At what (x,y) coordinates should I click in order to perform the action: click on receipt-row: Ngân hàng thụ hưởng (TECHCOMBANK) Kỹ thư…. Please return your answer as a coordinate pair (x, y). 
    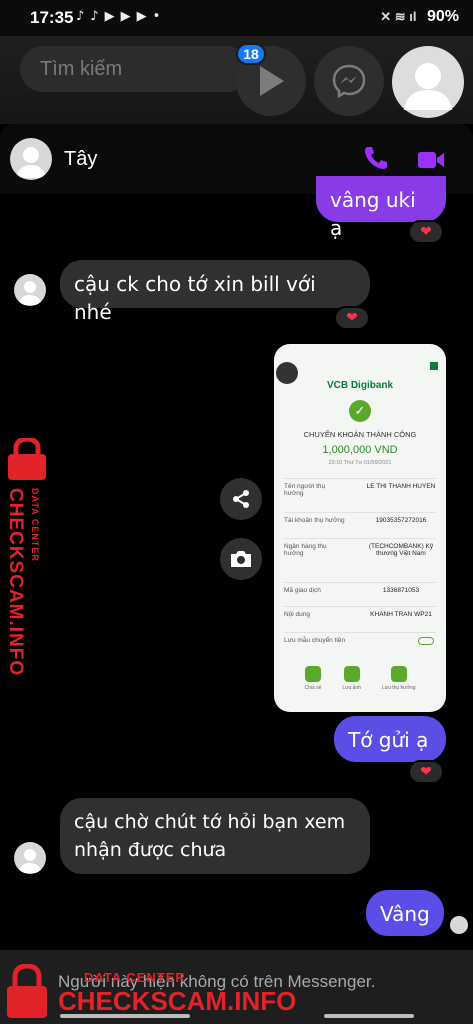
    Looking at the image, I should click on (360, 558).